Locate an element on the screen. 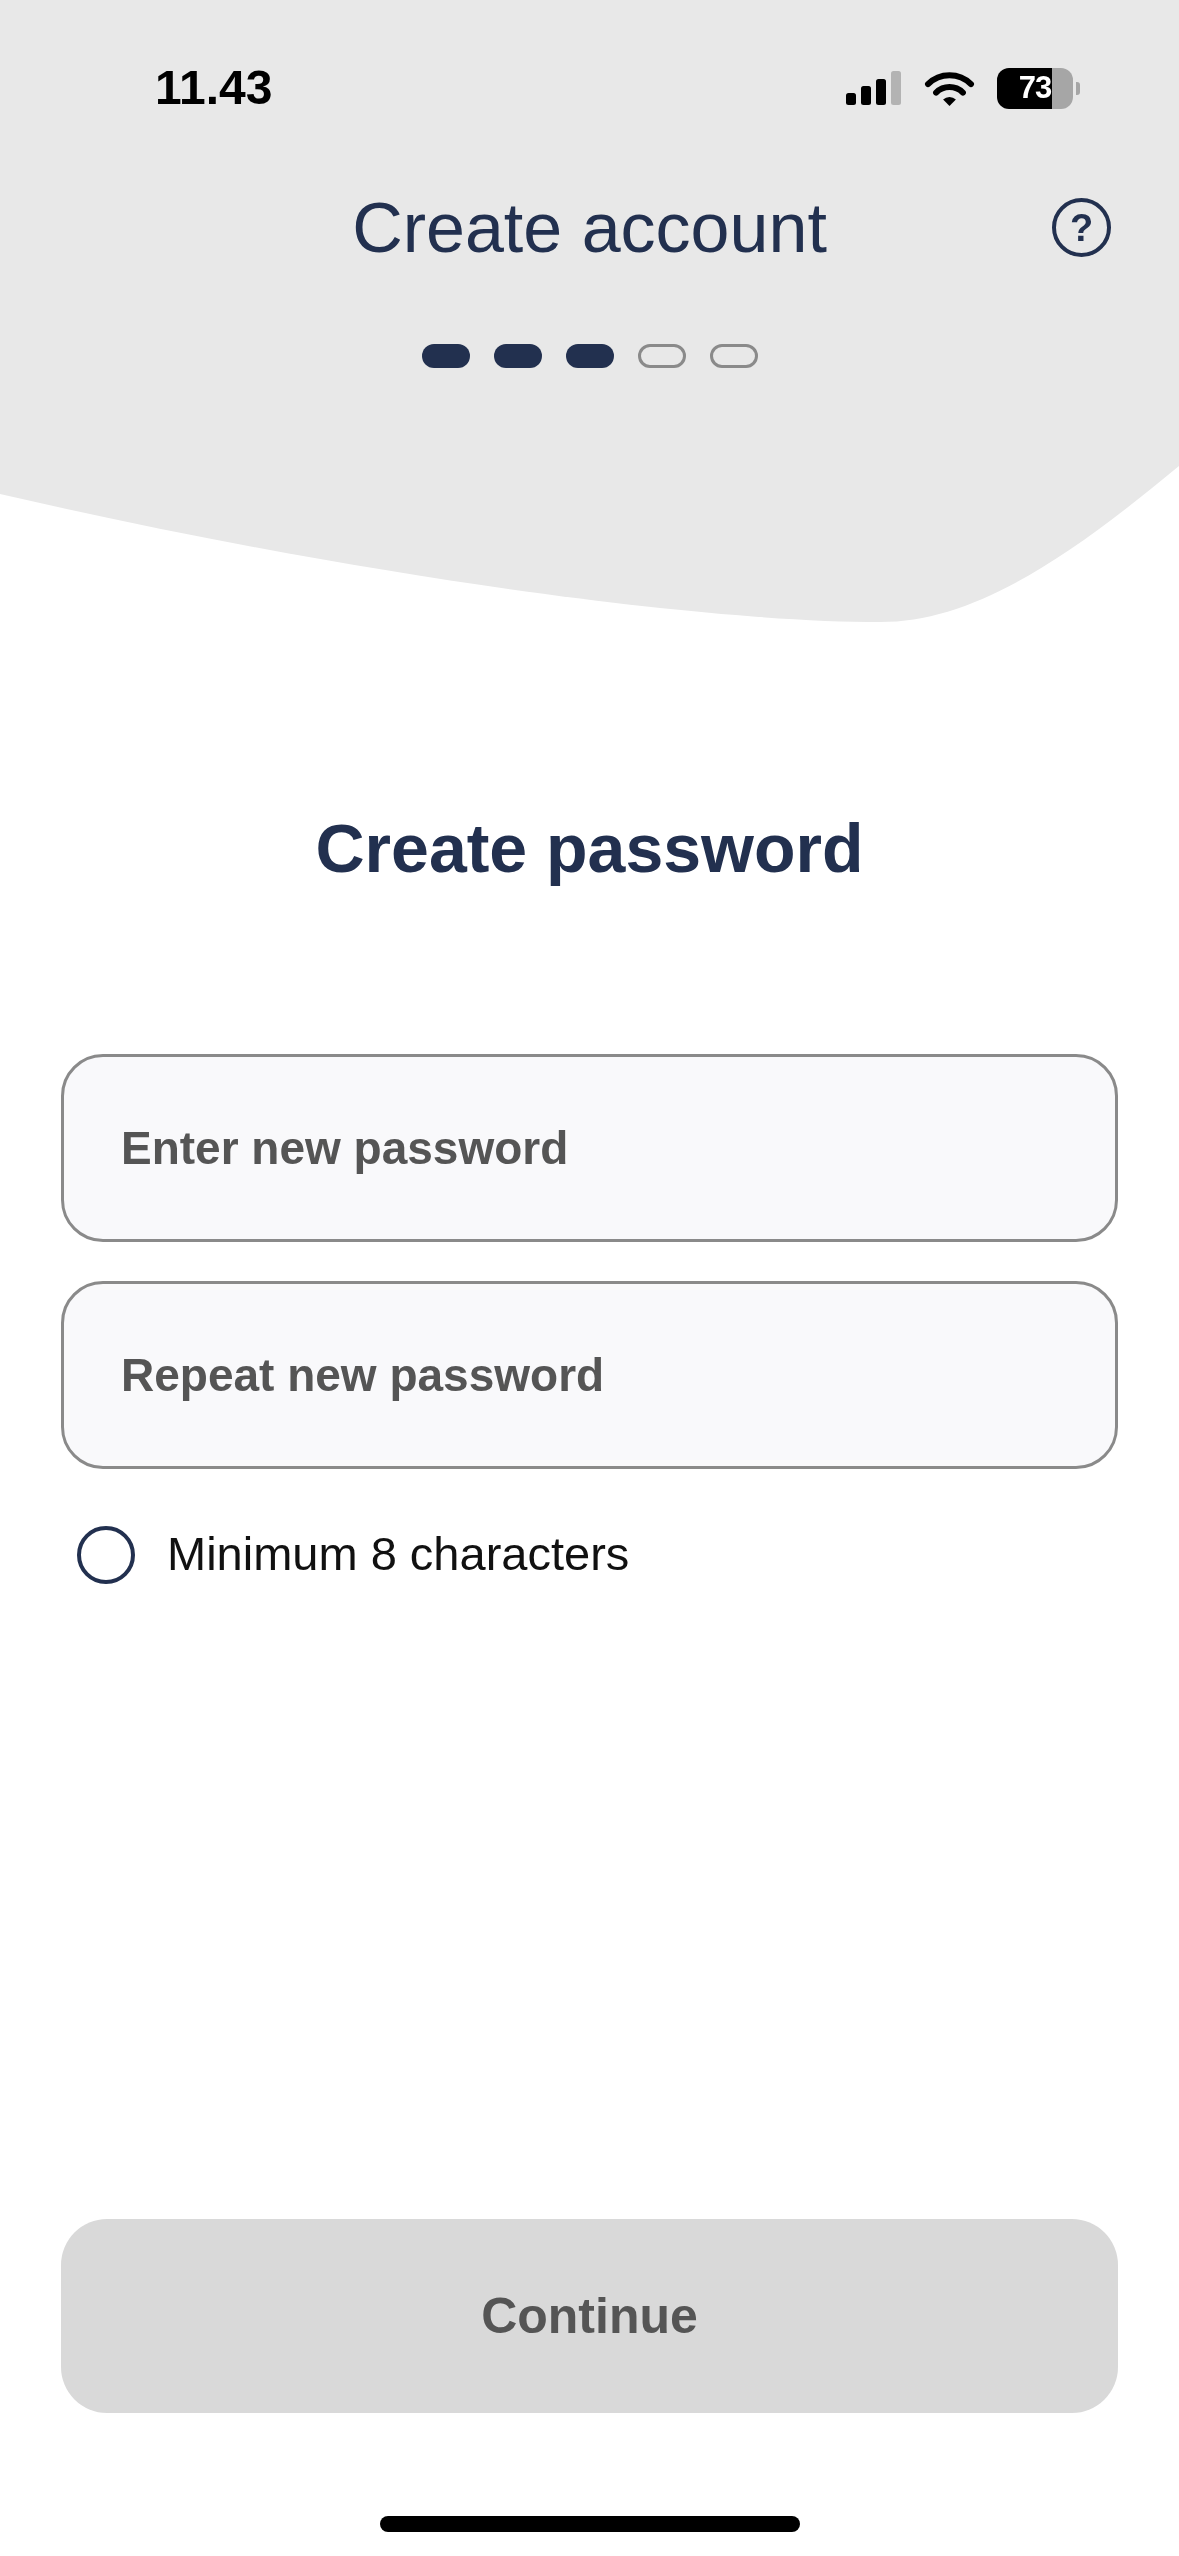 The height and width of the screenshot is (2556, 1179). password-field: Enter new password is located at coordinates (589, 1147).